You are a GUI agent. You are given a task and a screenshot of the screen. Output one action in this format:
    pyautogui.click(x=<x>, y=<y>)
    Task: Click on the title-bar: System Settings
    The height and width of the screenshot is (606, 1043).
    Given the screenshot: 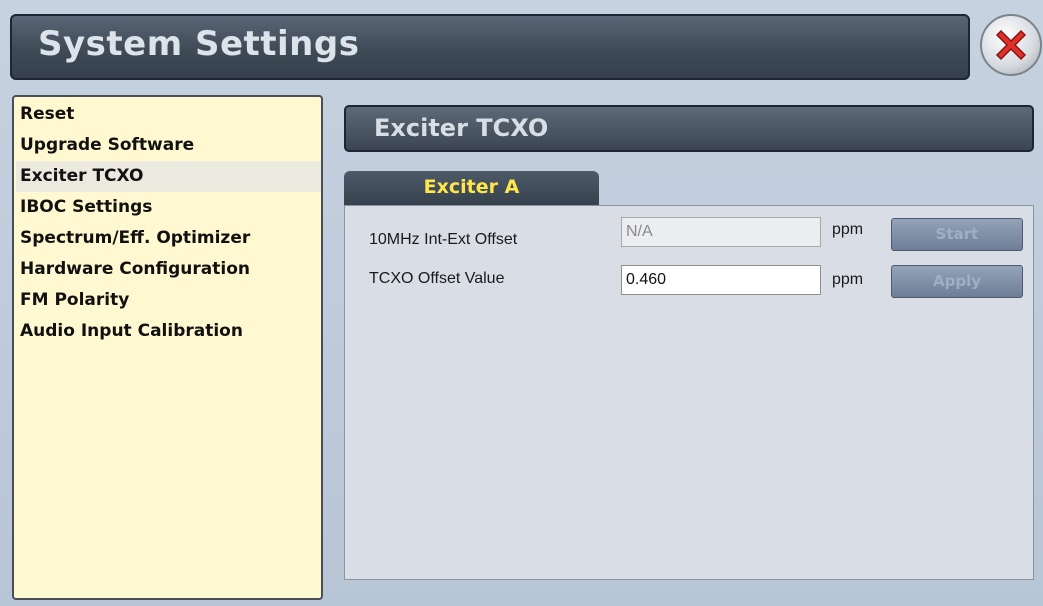 What is the action you would take?
    pyautogui.click(x=490, y=47)
    